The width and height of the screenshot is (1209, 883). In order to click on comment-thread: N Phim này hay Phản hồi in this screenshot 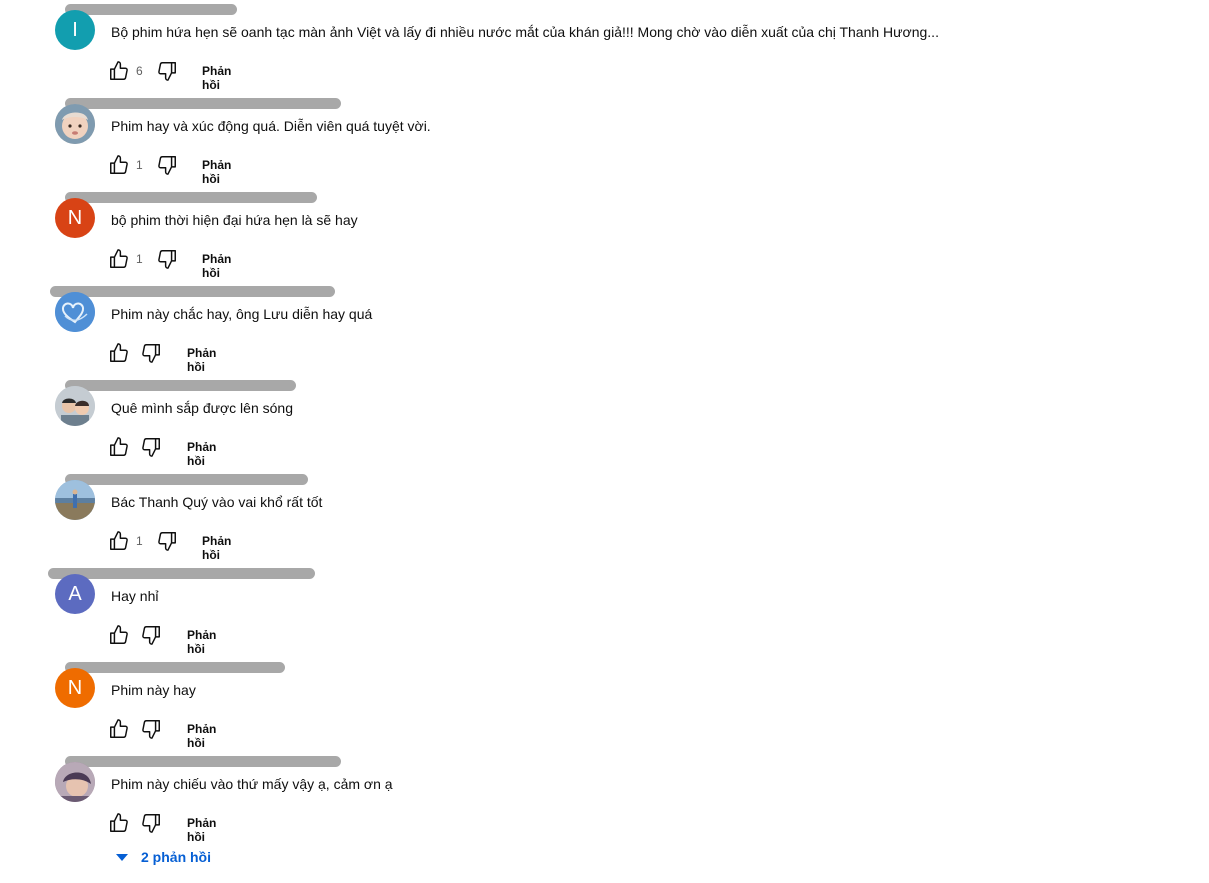, I will do `click(604, 712)`.